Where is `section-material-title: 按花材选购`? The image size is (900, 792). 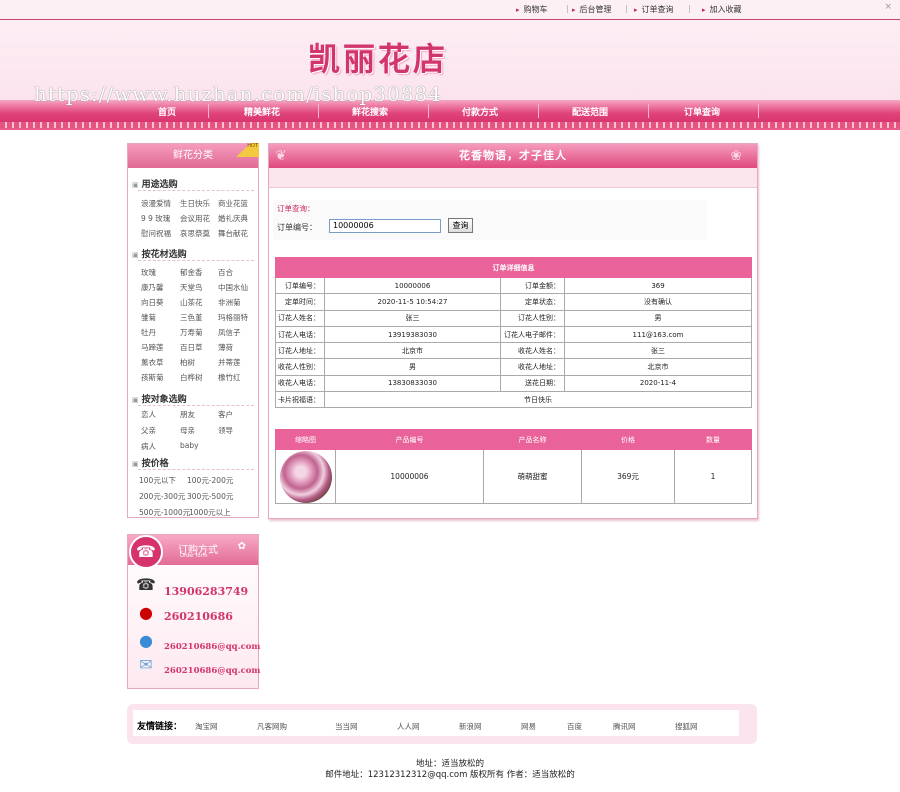 section-material-title: 按花材选购 is located at coordinates (159, 253).